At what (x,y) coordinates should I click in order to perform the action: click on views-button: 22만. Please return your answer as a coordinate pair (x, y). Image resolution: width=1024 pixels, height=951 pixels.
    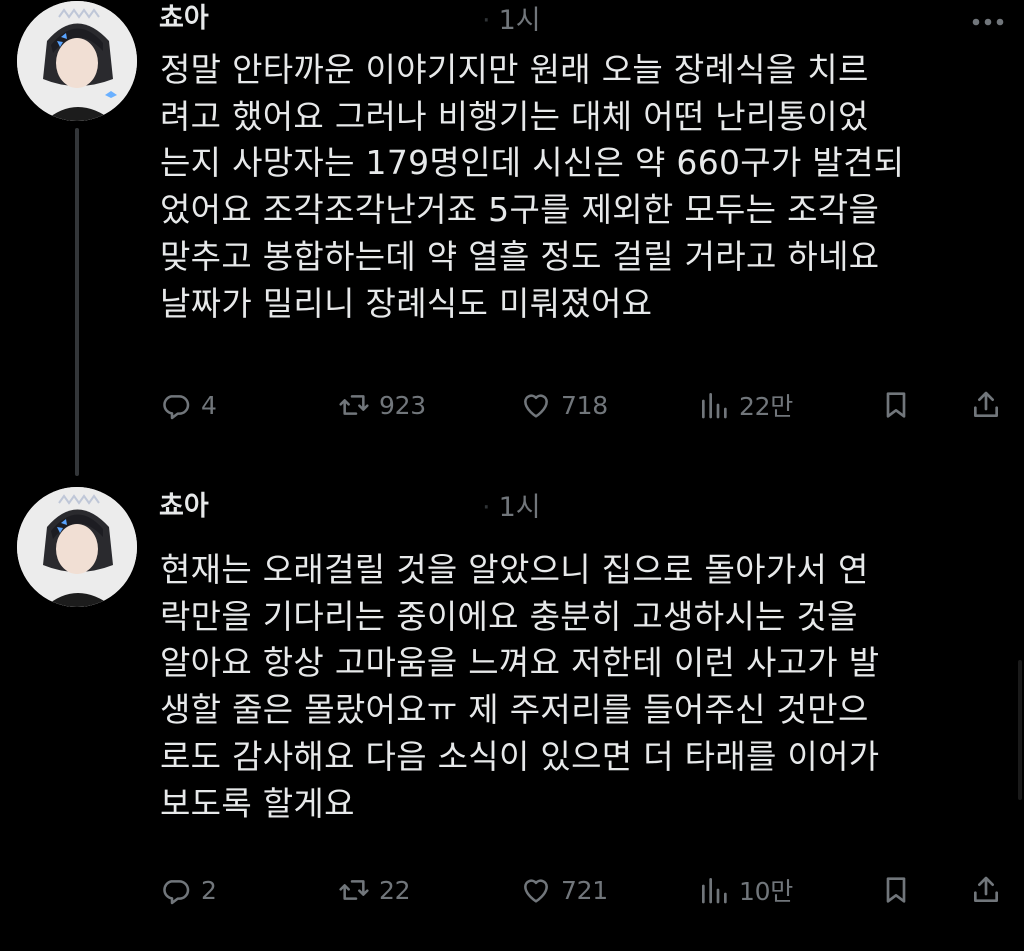
    Looking at the image, I should click on (745, 405).